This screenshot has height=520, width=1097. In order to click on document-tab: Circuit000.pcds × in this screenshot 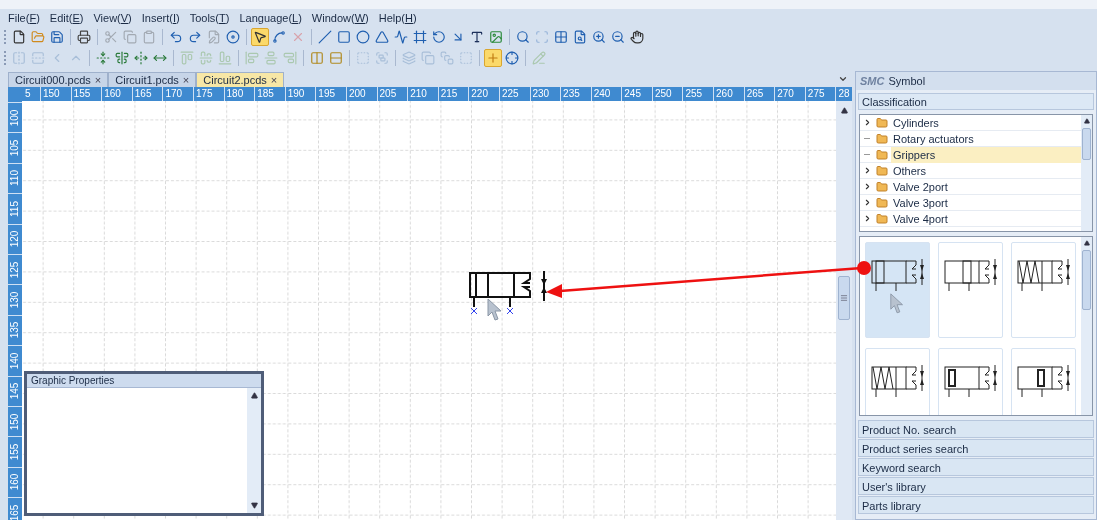, I will do `click(58, 79)`.